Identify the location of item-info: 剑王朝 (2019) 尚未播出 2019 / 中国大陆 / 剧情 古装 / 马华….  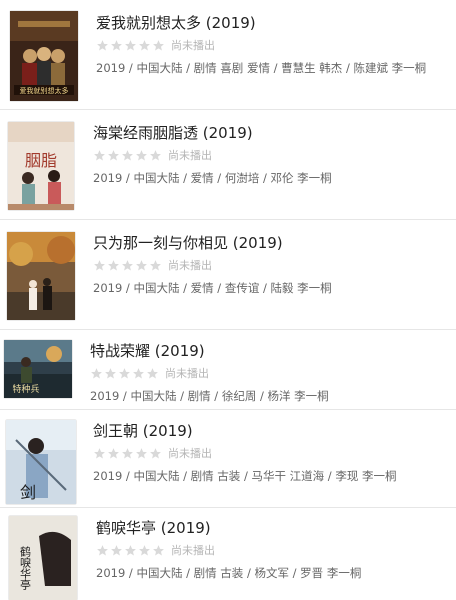
(244, 452).